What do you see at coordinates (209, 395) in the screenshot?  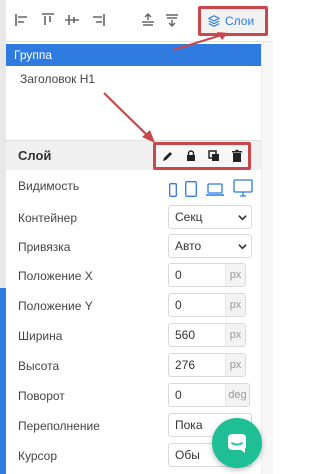 I see `rotation-input: 0 deg` at bounding box center [209, 395].